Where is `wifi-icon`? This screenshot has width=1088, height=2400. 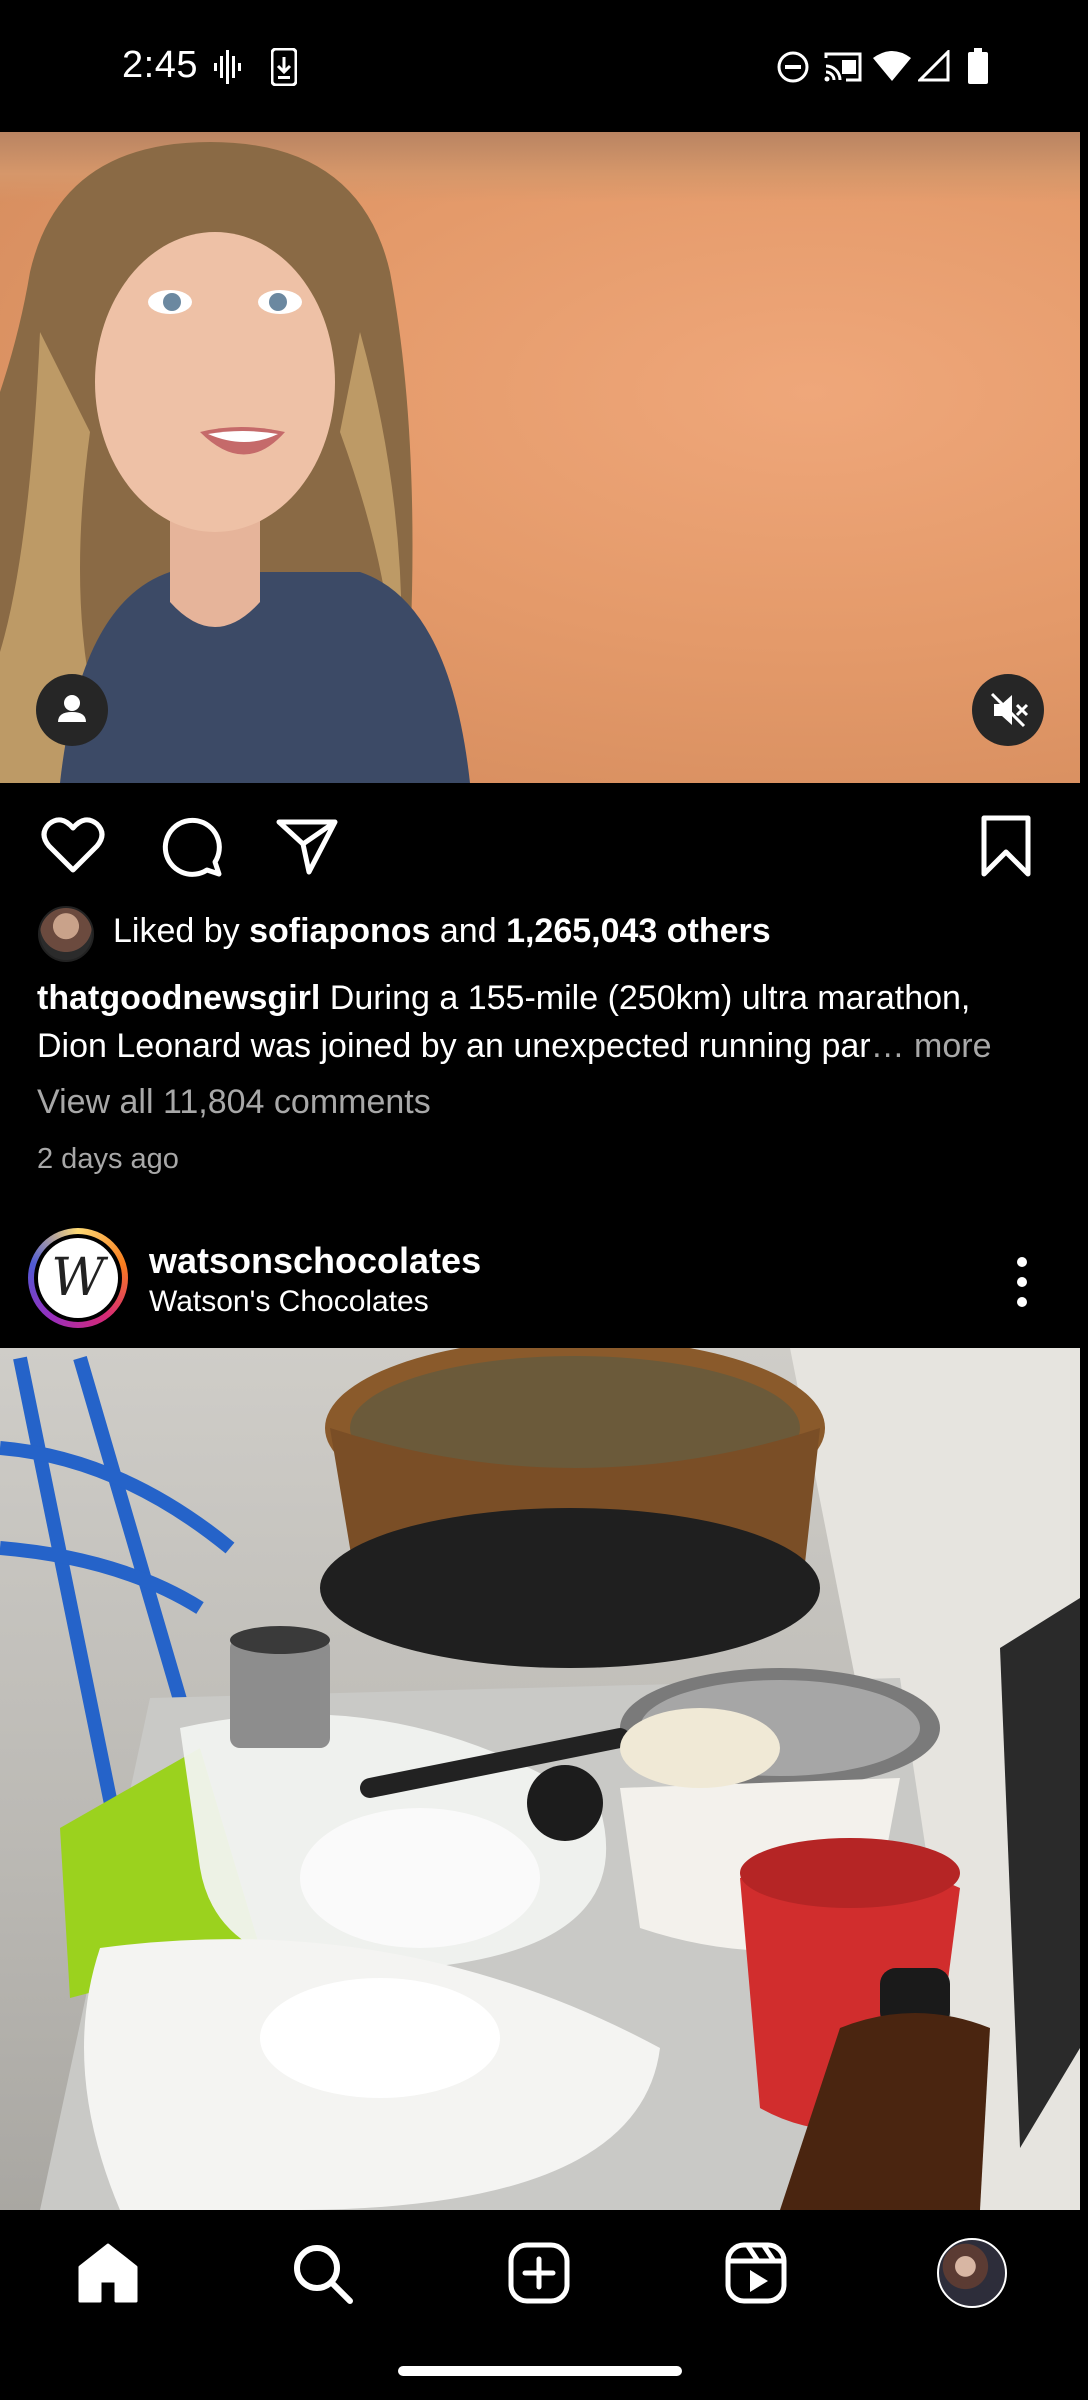
wifi-icon is located at coordinates (892, 66).